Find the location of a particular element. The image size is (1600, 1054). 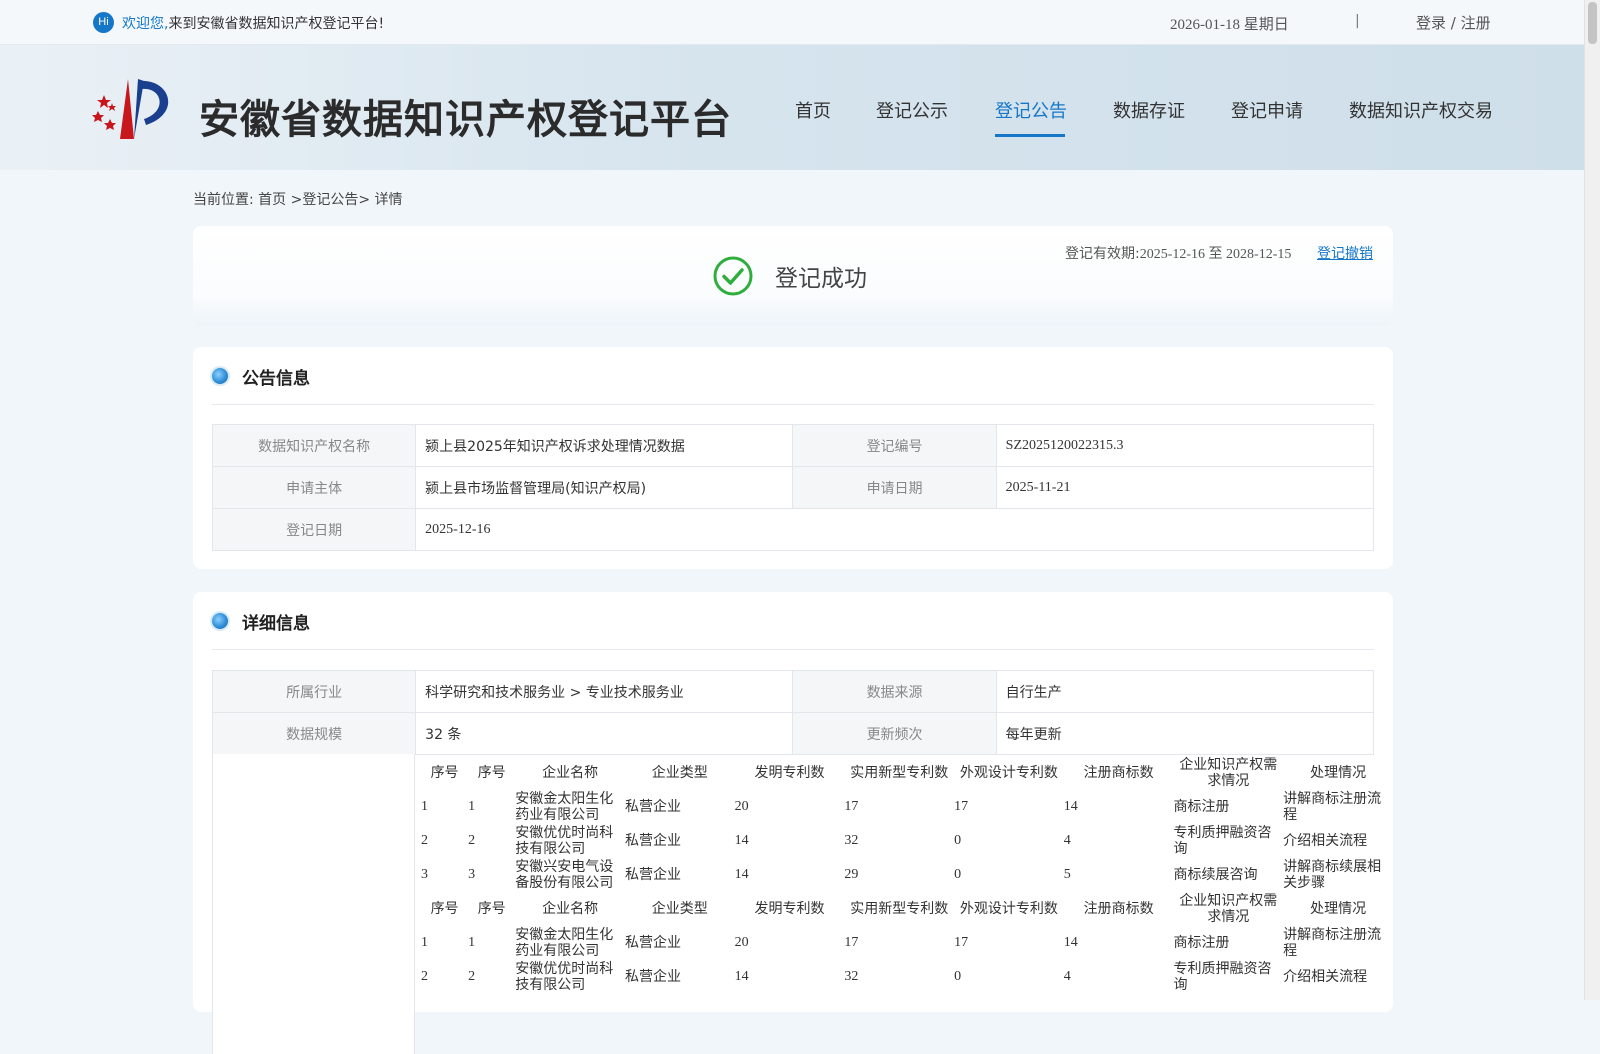

field-value: SZ2025120022315.3 is located at coordinates (1185, 445).